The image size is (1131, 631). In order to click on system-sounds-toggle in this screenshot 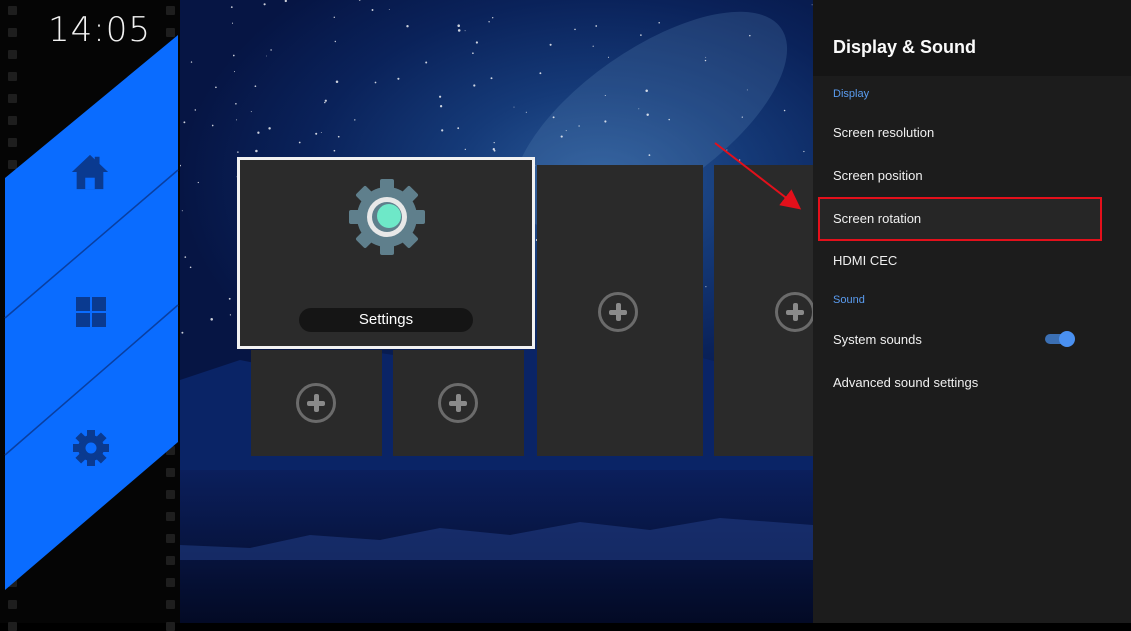, I will do `click(1060, 339)`.